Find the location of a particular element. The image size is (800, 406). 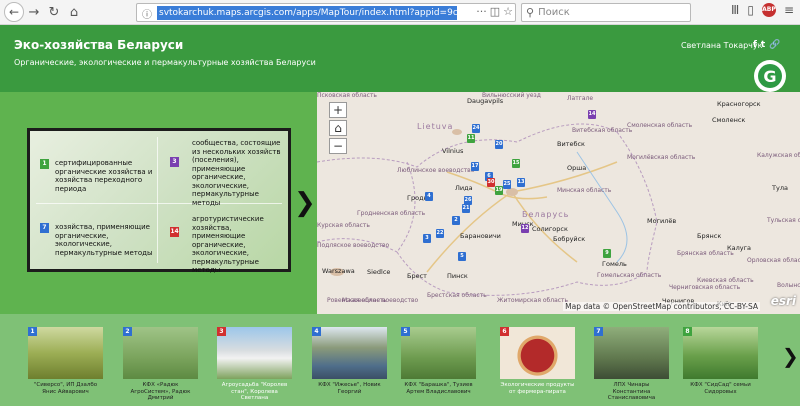

thumbnail-caption: КФХ "СидСад" семьи Сидоровых is located at coordinates (720, 388).